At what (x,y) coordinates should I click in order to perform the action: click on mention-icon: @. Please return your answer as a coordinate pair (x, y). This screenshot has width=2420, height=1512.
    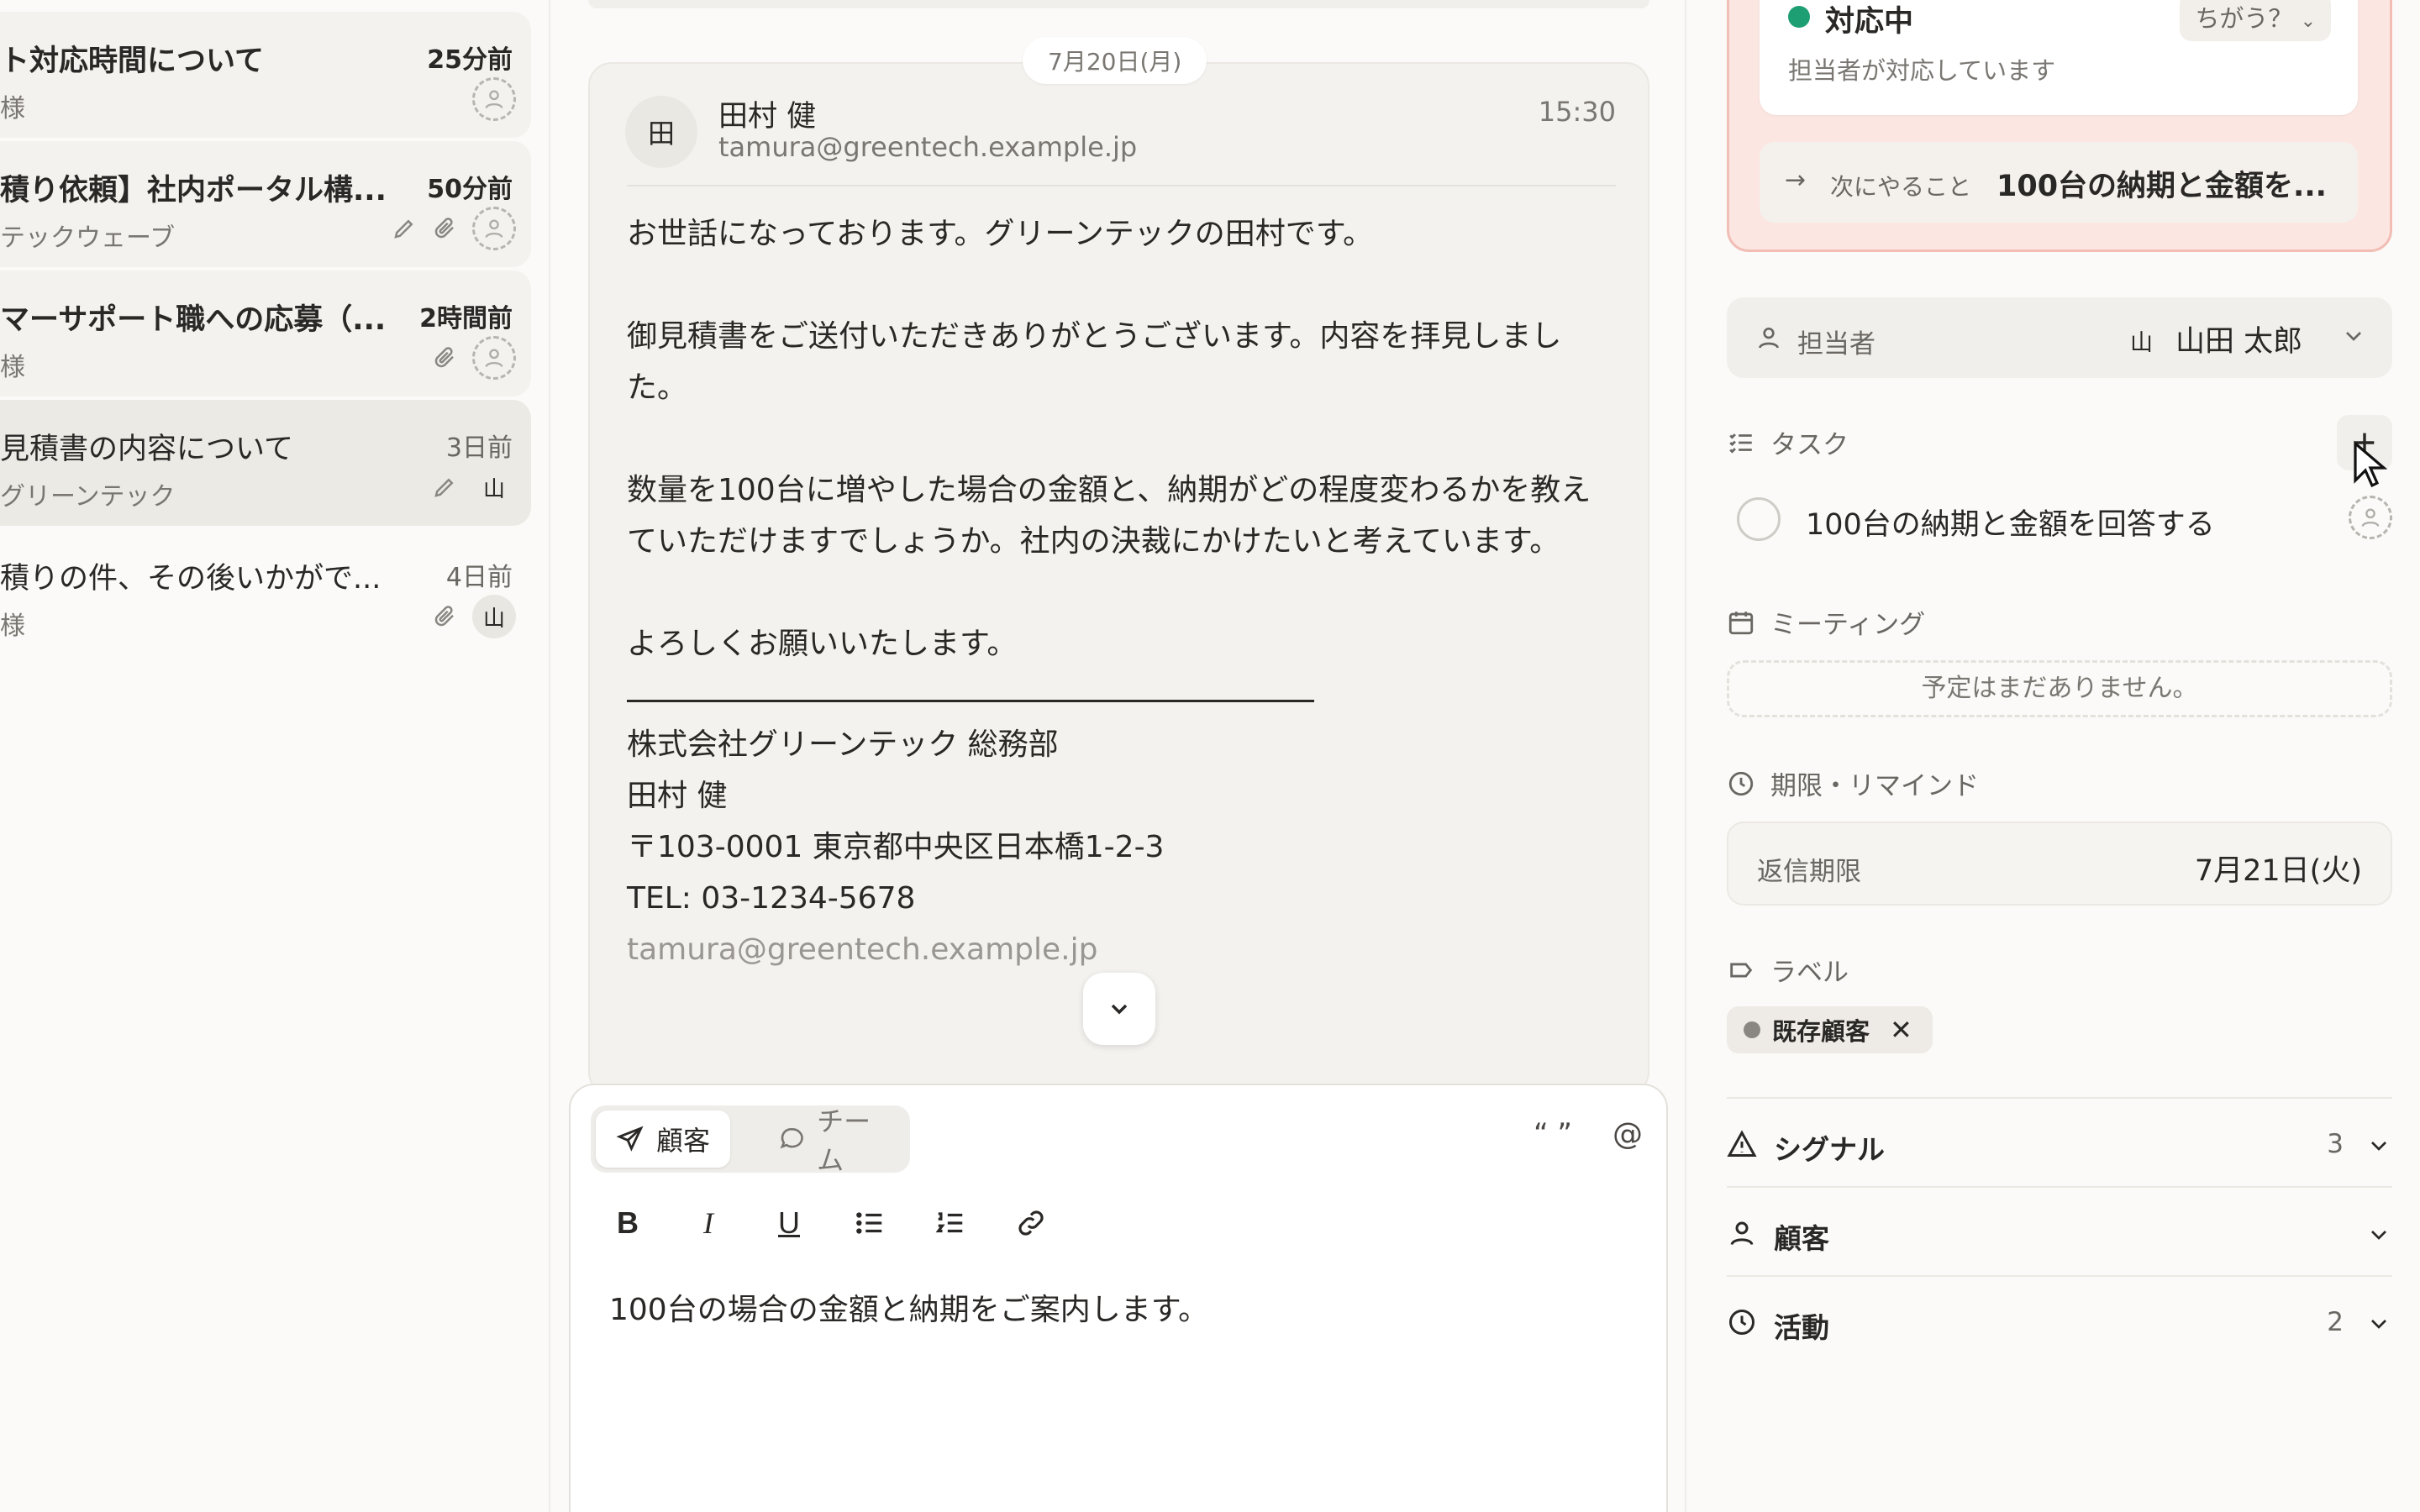
    Looking at the image, I should click on (1627, 1134).